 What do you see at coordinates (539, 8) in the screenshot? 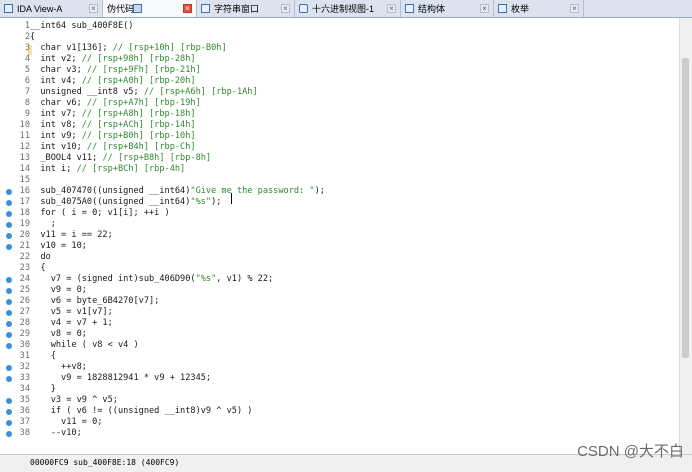
I see `tab-enums: 枚举 ×` at bounding box center [539, 8].